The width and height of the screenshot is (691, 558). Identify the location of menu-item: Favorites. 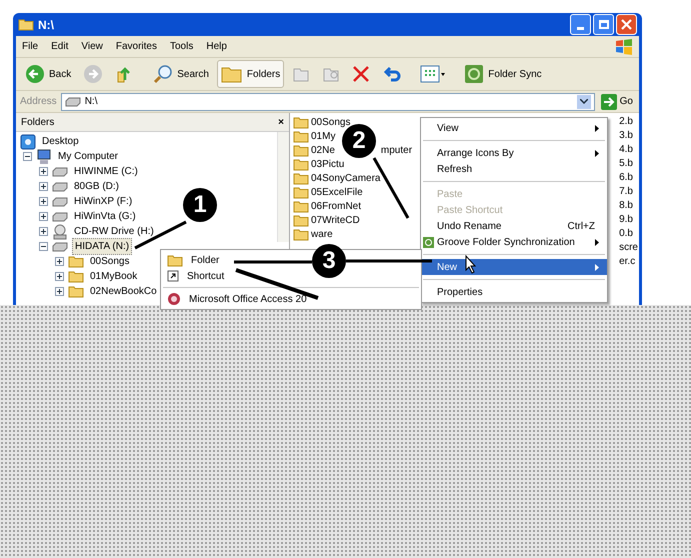
(136, 46).